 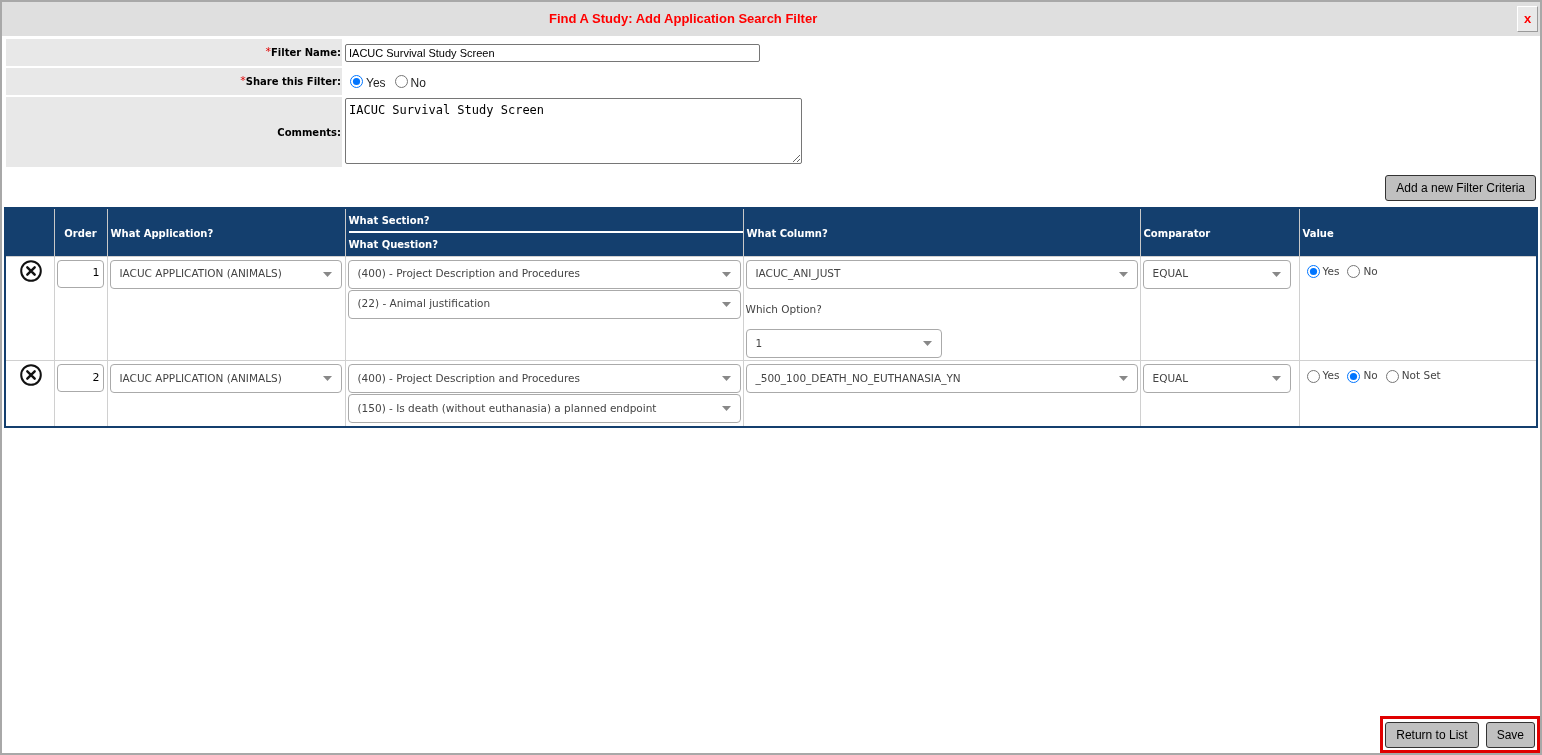 I want to click on column-header: Order, so click(x=80, y=234).